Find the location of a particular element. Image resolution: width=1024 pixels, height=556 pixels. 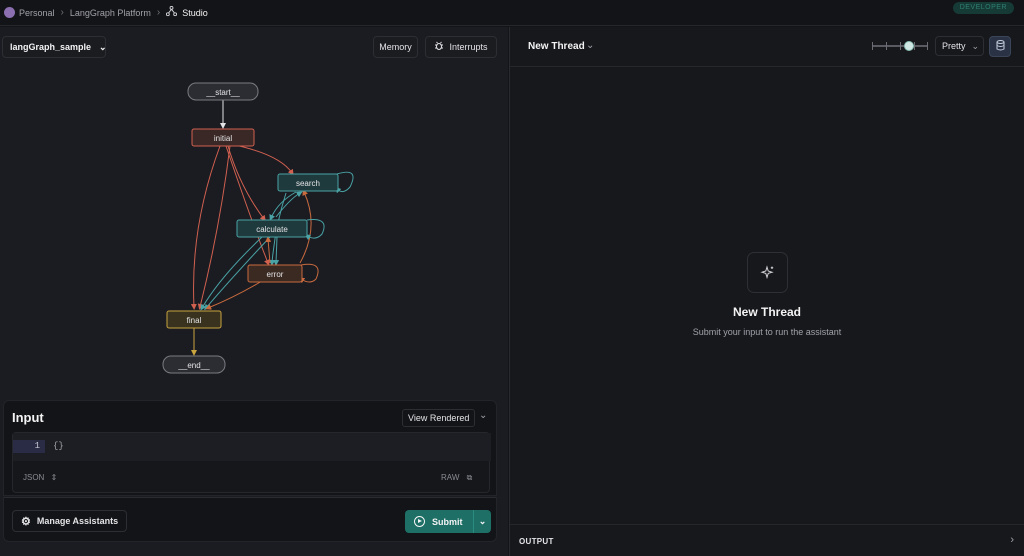

code-text: {} is located at coordinates (58, 446).